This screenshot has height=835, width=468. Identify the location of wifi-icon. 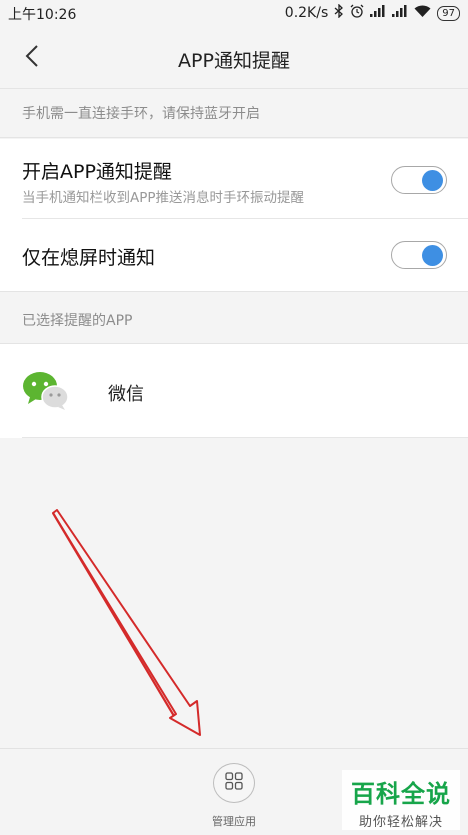
(422, 13).